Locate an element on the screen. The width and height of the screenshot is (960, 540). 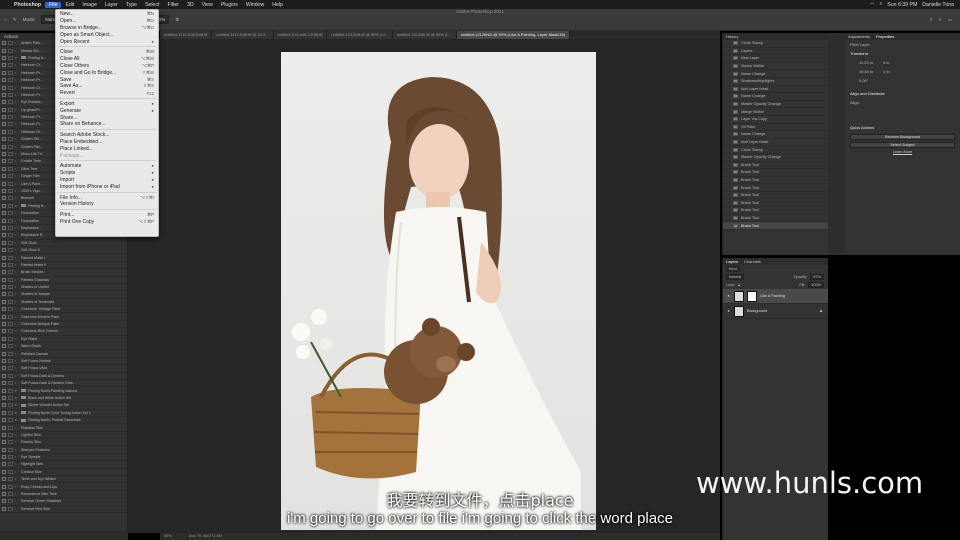
gear-icon: ⚙ is located at coordinates (177, 20).